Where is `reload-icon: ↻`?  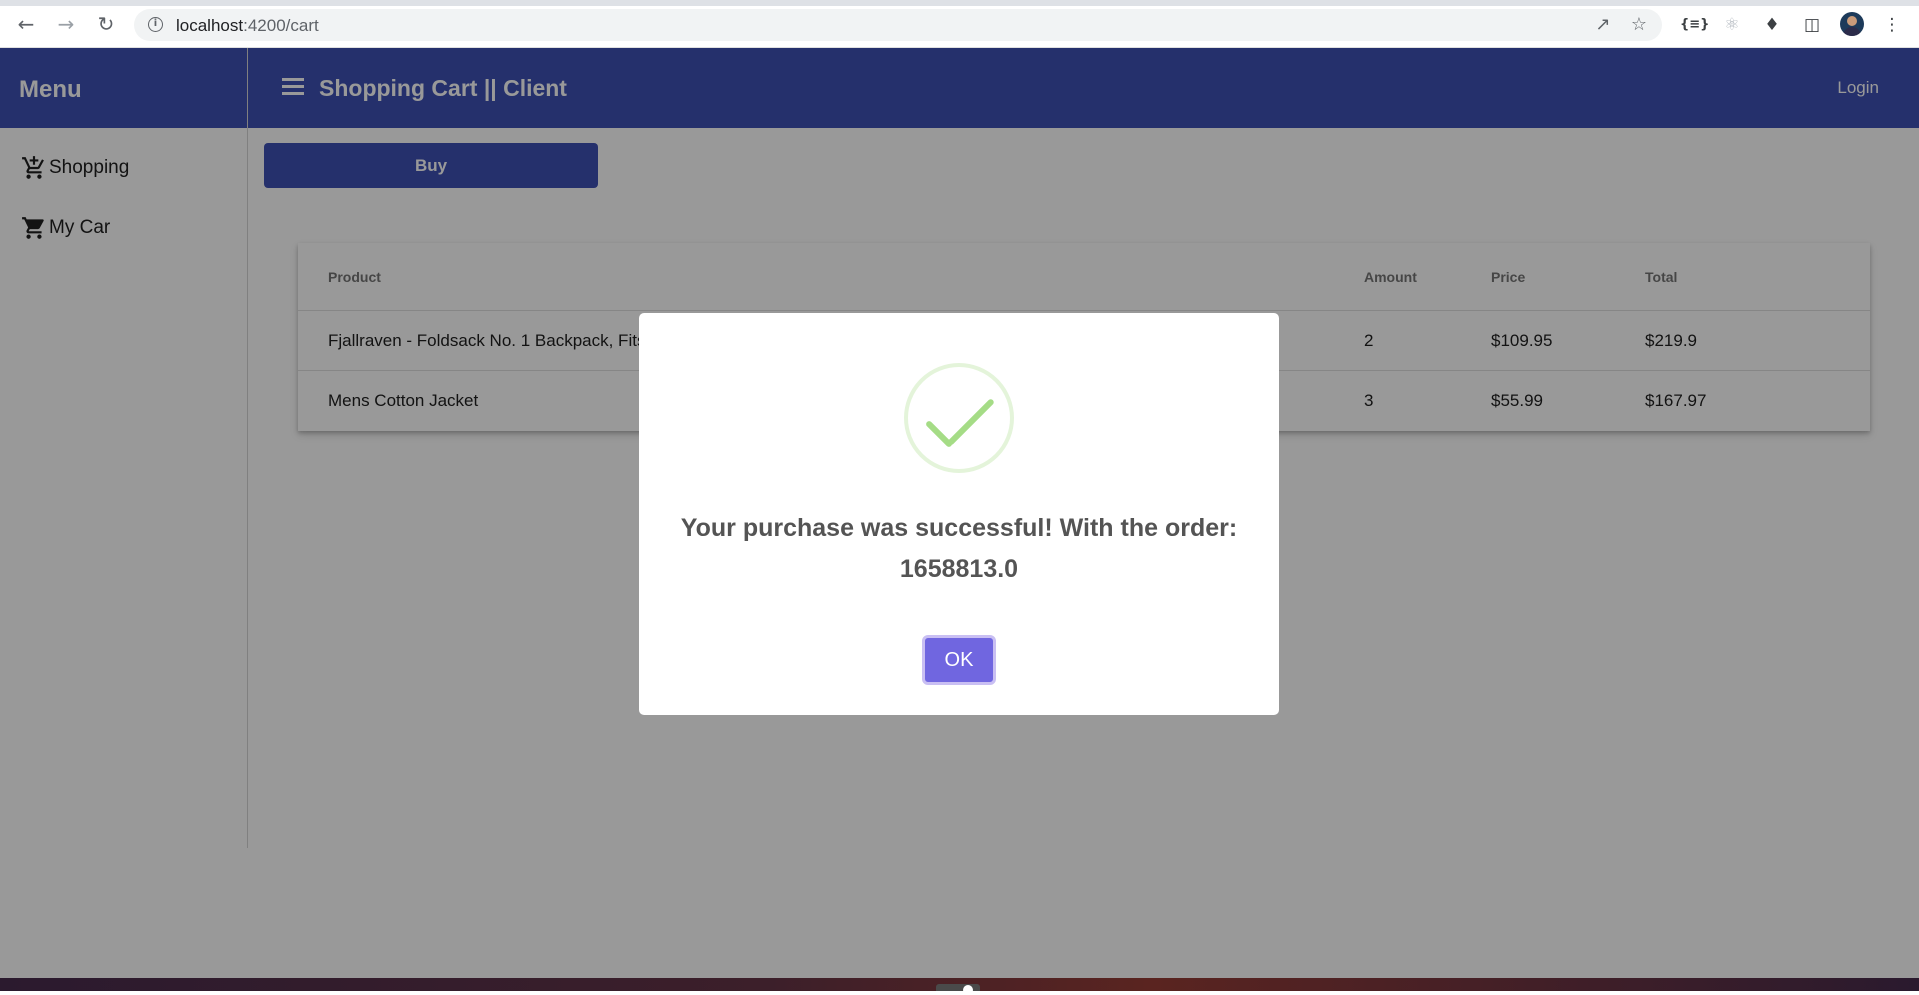 reload-icon: ↻ is located at coordinates (106, 24).